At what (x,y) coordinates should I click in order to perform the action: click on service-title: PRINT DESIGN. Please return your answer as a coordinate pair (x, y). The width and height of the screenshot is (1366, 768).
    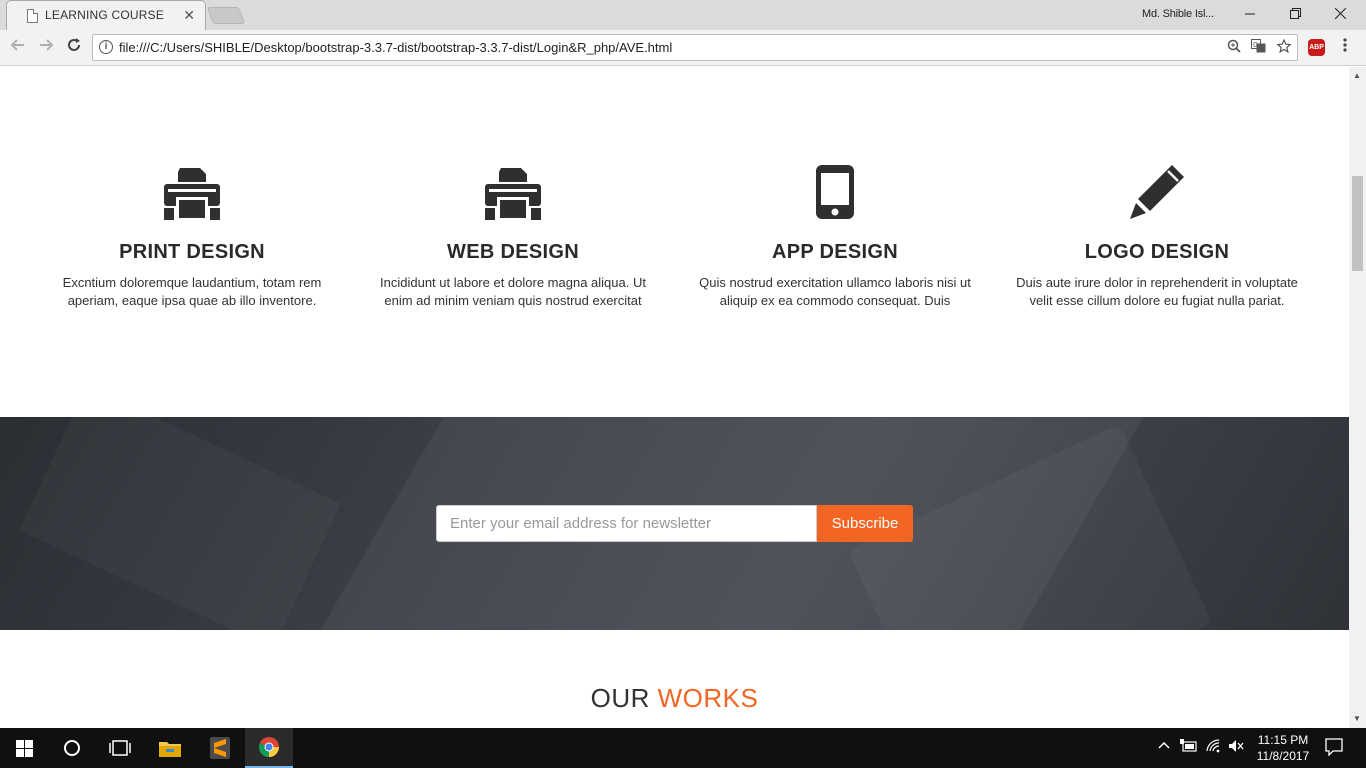
    Looking at the image, I should click on (192, 252).